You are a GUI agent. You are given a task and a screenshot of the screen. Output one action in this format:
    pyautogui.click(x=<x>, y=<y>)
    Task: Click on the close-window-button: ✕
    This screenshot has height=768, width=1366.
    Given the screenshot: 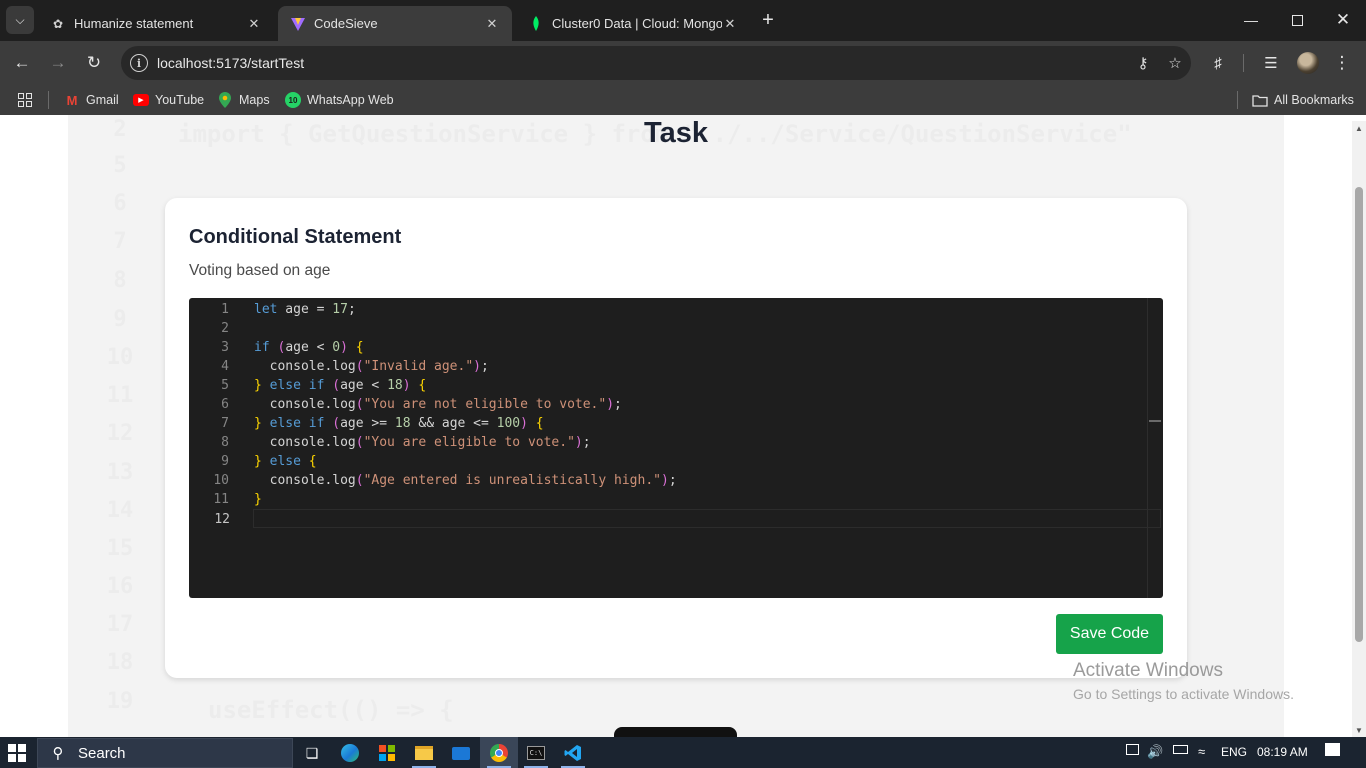 What is the action you would take?
    pyautogui.click(x=1343, y=20)
    